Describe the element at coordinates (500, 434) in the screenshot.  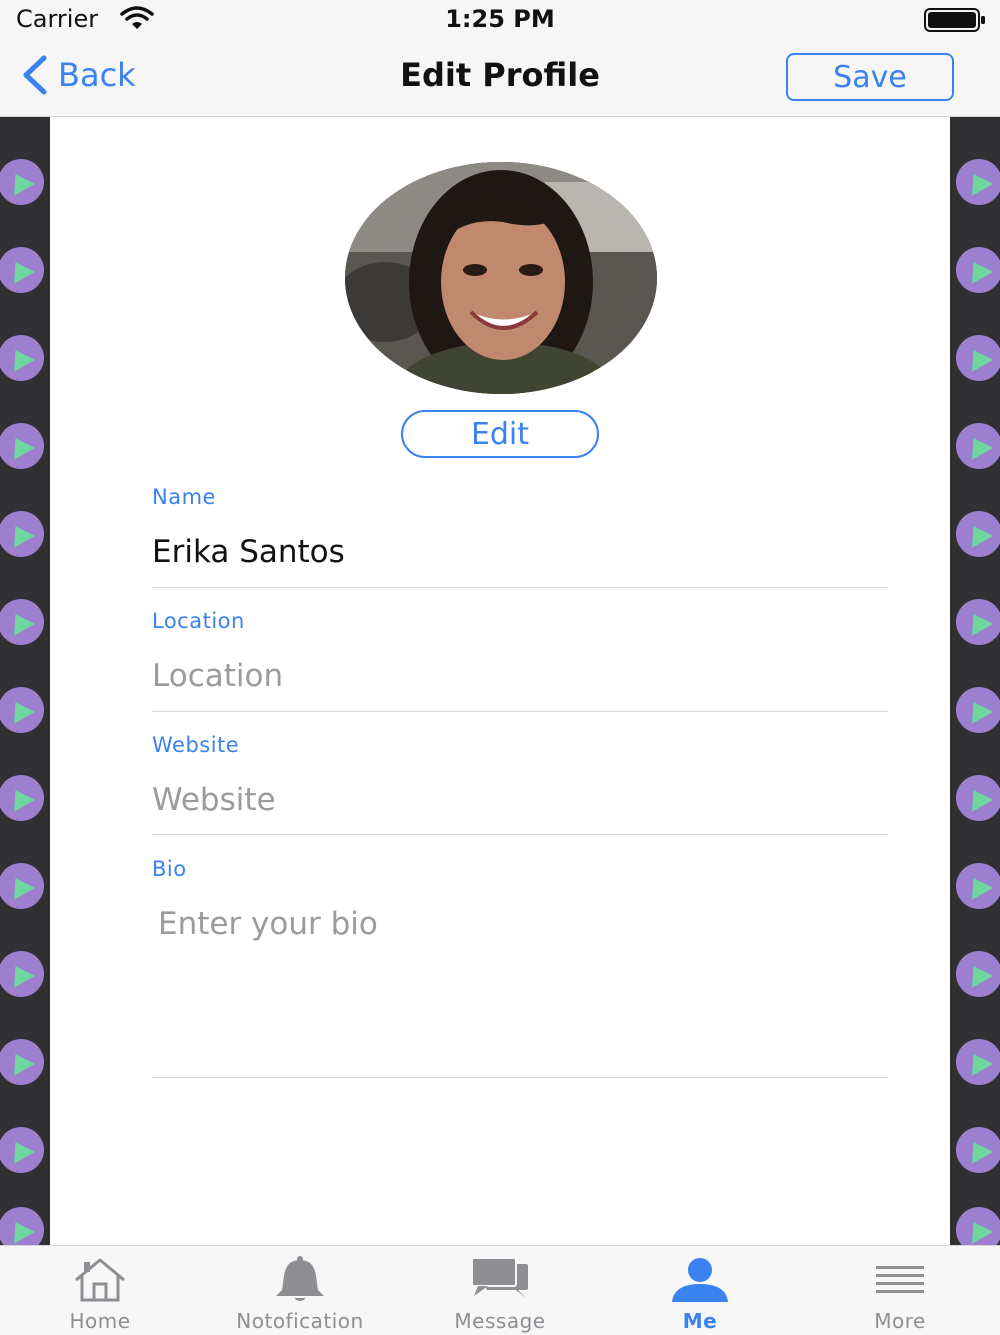
I see `edit-photo-button: Edit` at that location.